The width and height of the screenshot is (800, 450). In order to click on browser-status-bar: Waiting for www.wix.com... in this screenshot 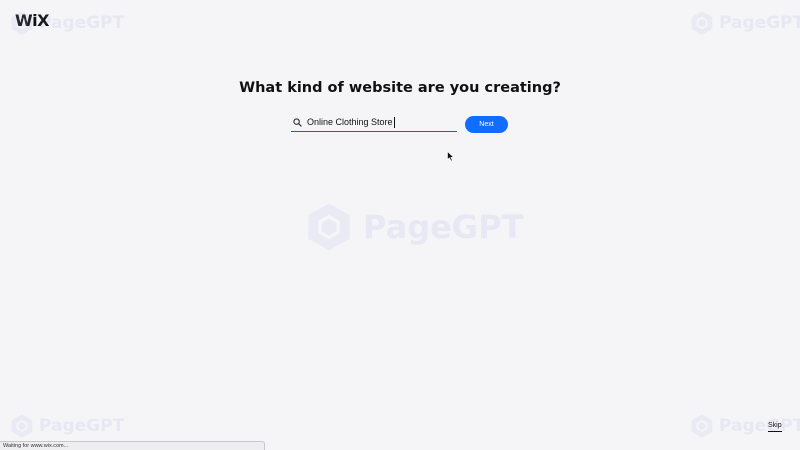, I will do `click(132, 445)`.